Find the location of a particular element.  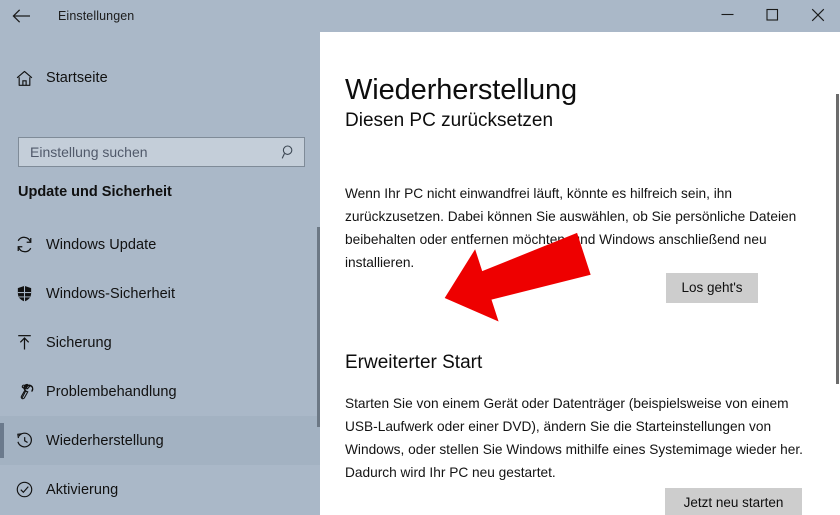

maximize-button is located at coordinates (772, 14).